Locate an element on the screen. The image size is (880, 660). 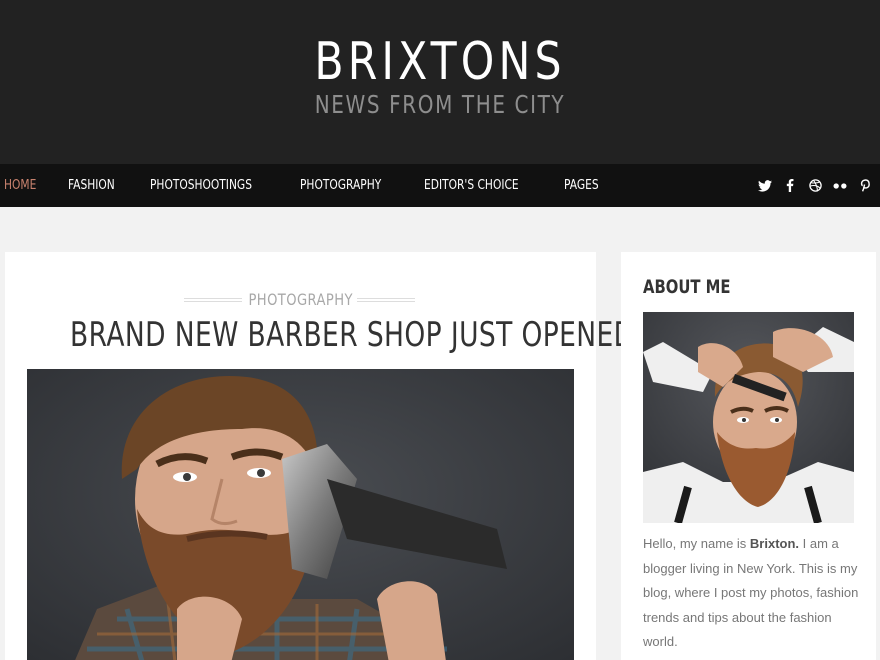
post-category-link: PHOTOGRAPHY is located at coordinates (300, 299).